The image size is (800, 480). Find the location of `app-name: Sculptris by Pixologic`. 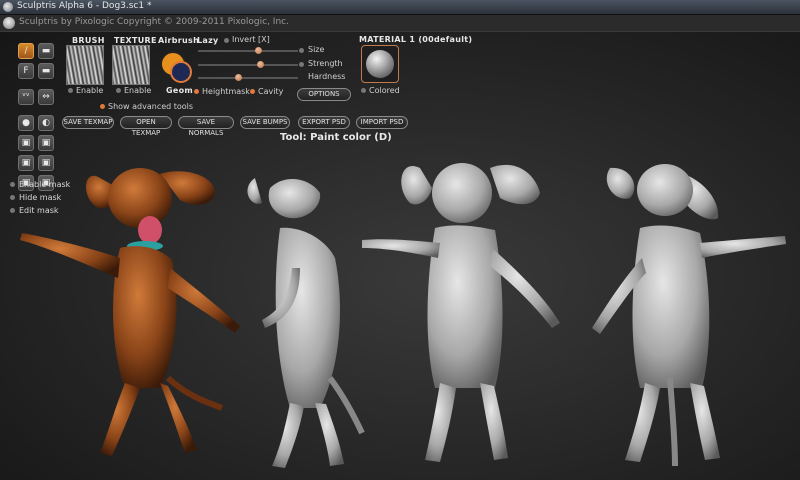

app-name: Sculptris by Pixologic is located at coordinates (67, 22).